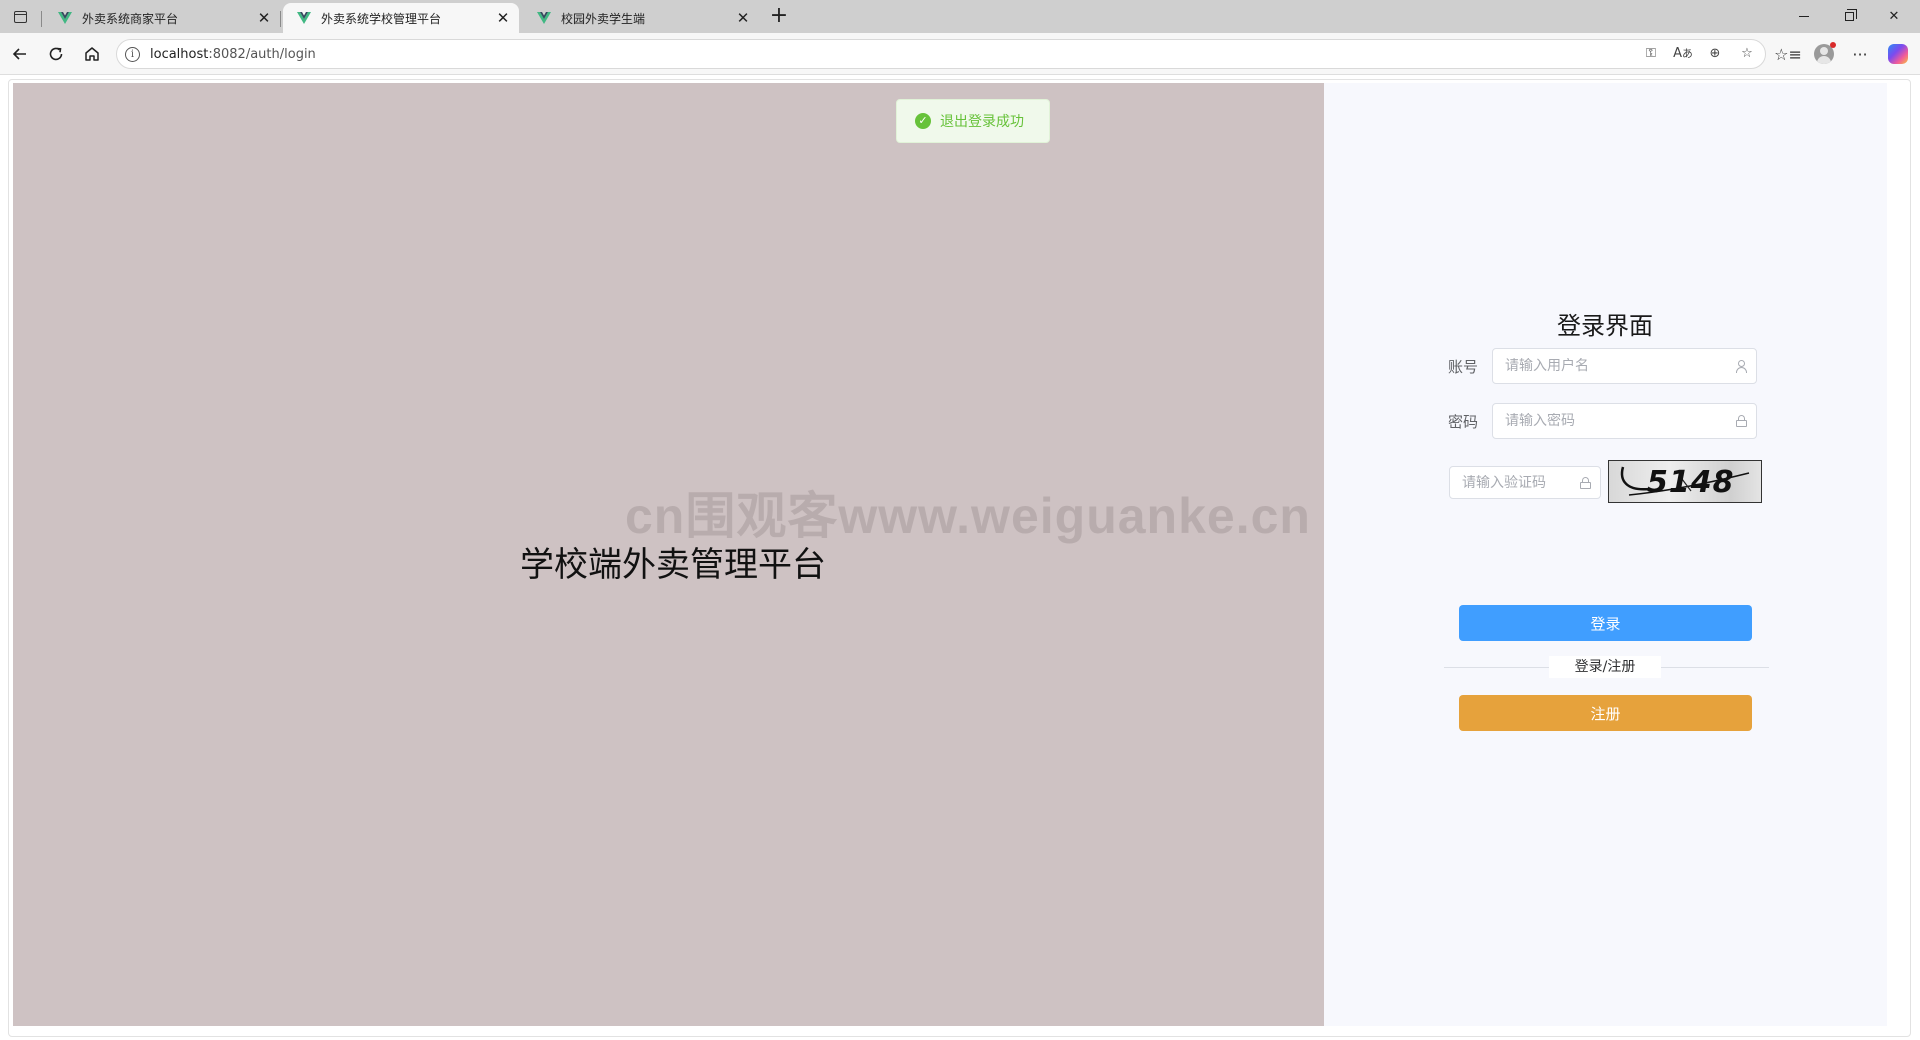  What do you see at coordinates (1741, 366) in the screenshot?
I see `user-icon` at bounding box center [1741, 366].